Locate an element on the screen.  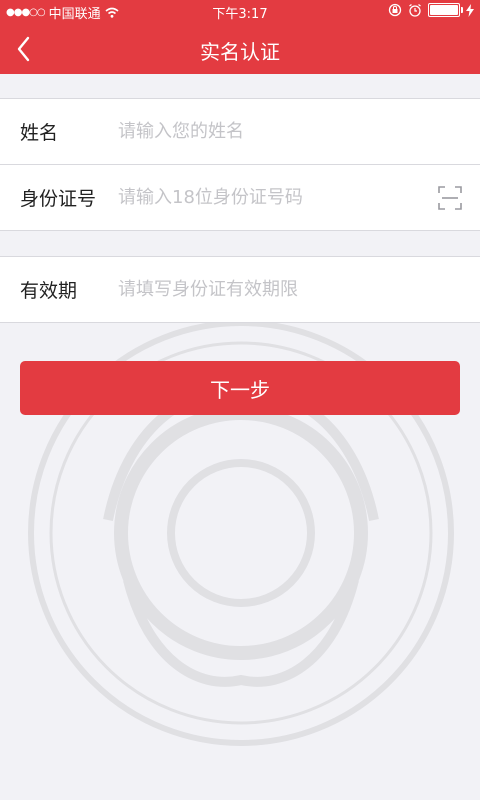
name-input is located at coordinates (299, 131).